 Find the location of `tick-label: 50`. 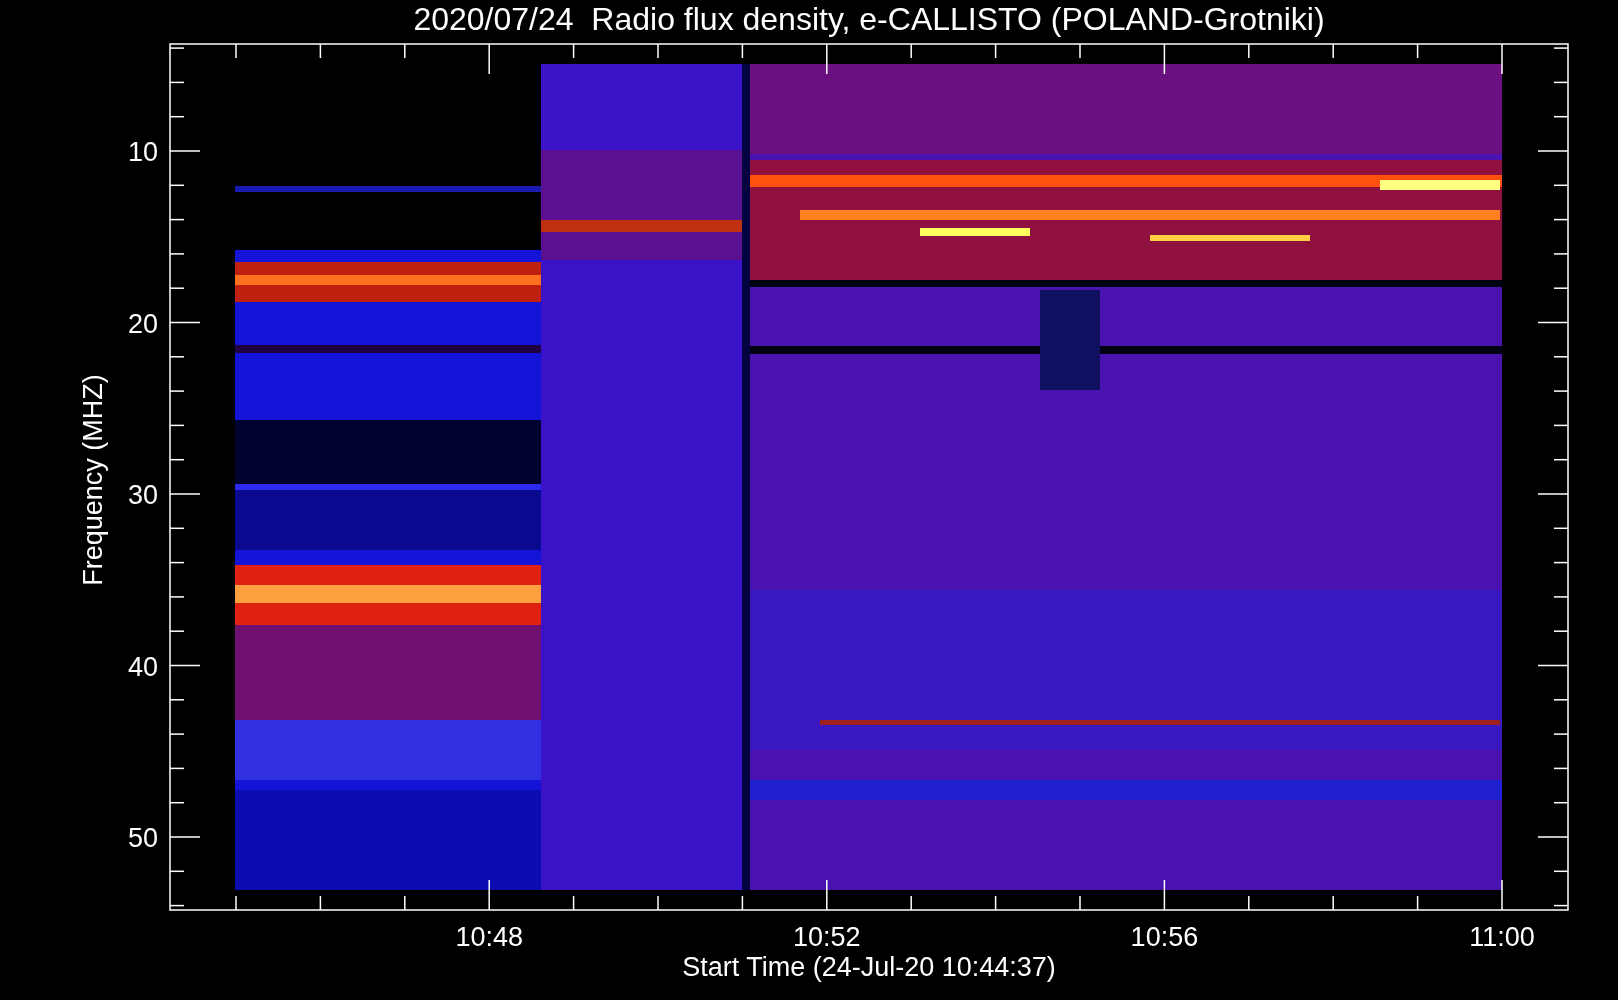

tick-label: 50 is located at coordinates (142, 838).